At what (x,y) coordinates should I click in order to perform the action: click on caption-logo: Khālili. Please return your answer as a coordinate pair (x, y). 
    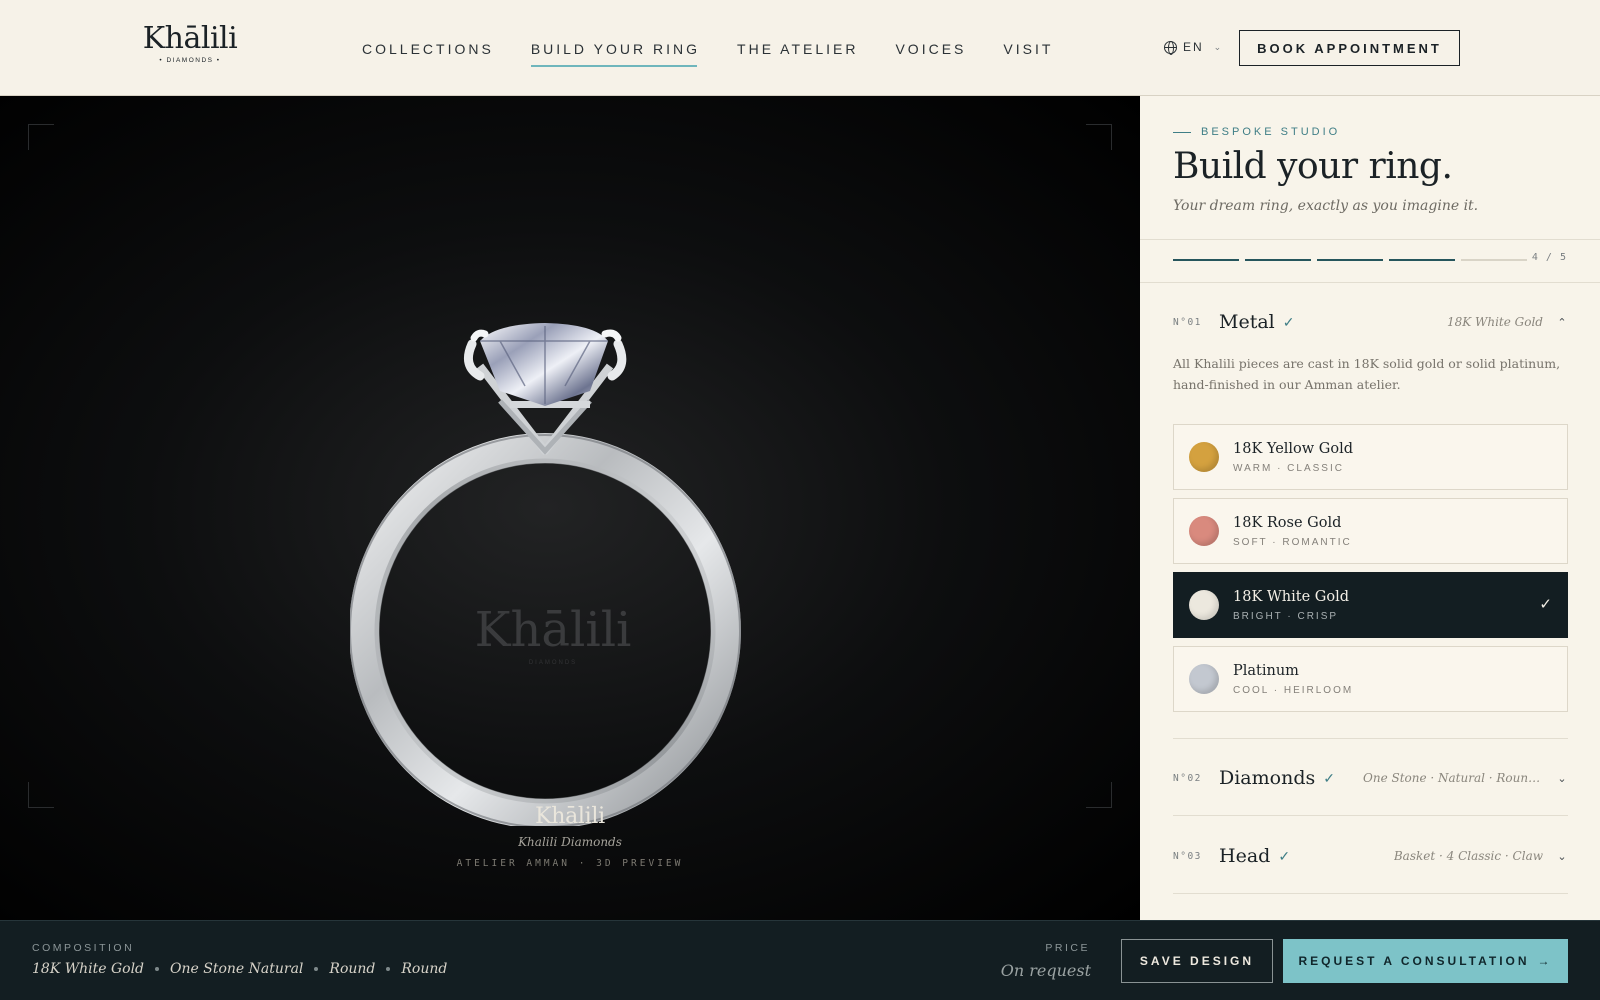
    Looking at the image, I should click on (570, 816).